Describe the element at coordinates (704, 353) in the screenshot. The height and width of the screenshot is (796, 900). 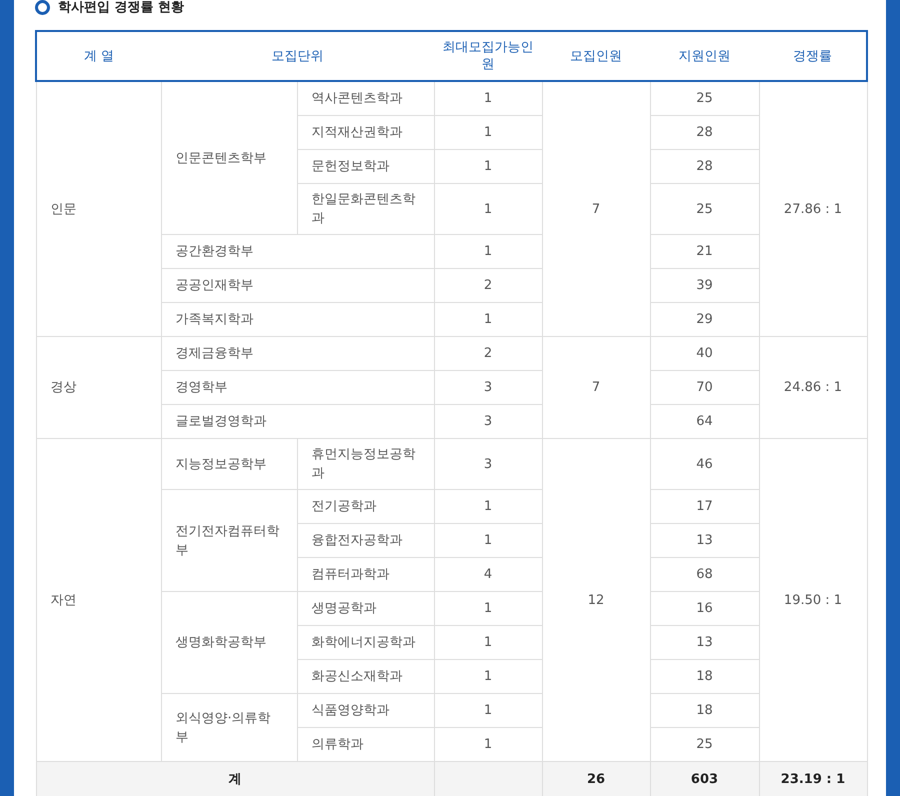
I see `table-cell: 40` at that location.